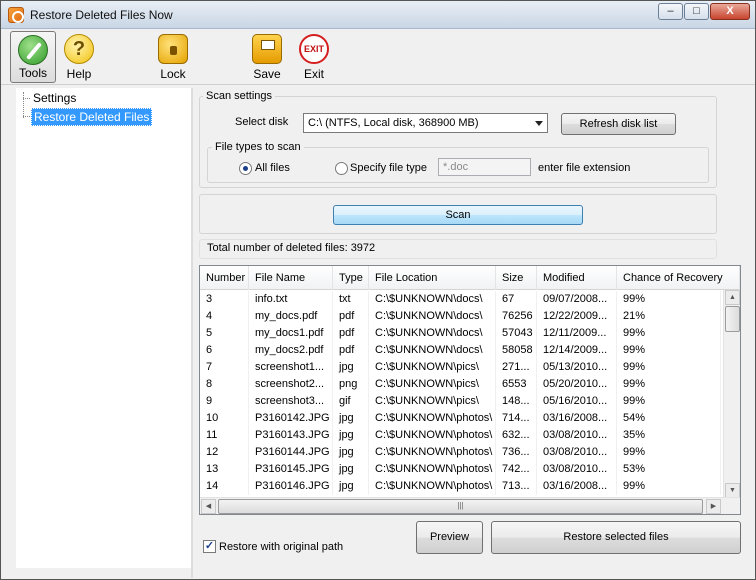 Image resolution: width=756 pixels, height=580 pixels. What do you see at coordinates (267, 57) in the screenshot?
I see `save-button: Save` at bounding box center [267, 57].